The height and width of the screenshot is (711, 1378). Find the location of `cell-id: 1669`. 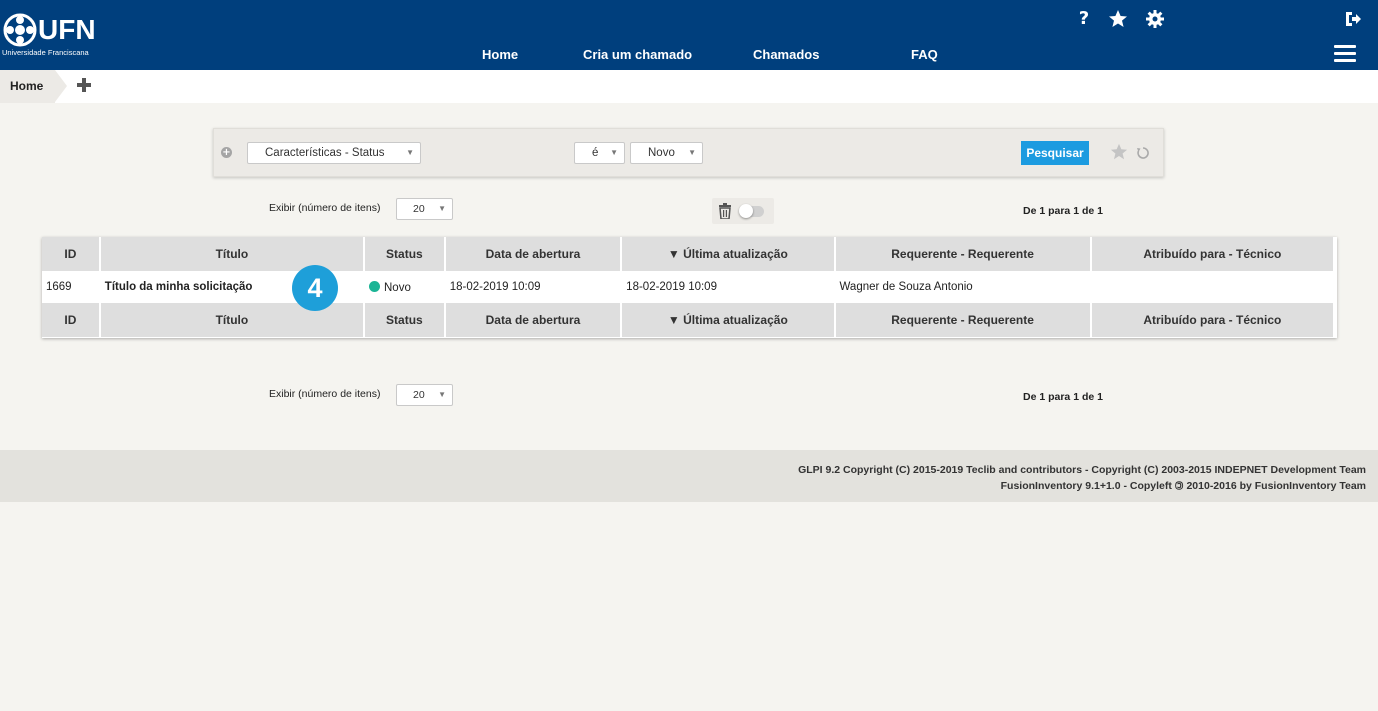

cell-id: 1669 is located at coordinates (70, 287).